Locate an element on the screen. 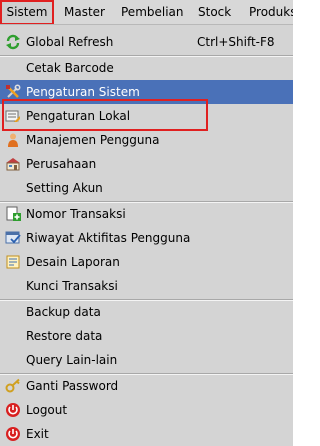  menu-item-query-lain-lain: Query Lain-lain is located at coordinates (146, 360).